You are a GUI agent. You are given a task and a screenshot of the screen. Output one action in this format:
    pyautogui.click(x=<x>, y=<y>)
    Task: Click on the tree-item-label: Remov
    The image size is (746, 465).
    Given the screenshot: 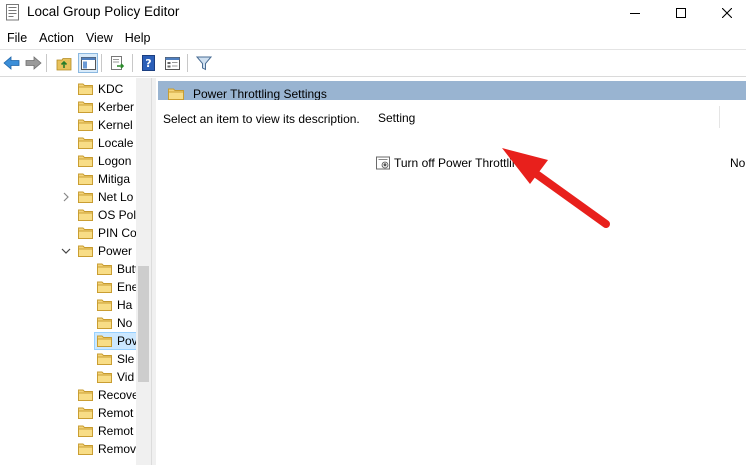 What is the action you would take?
    pyautogui.click(x=117, y=449)
    